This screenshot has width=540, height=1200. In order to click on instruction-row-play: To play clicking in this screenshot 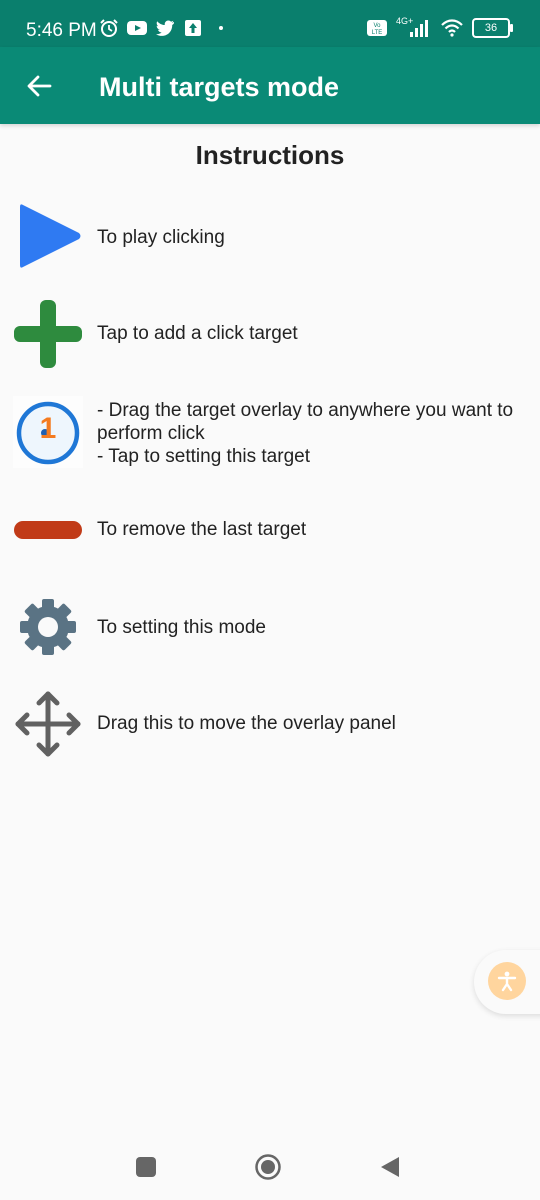, I will do `click(270, 236)`.